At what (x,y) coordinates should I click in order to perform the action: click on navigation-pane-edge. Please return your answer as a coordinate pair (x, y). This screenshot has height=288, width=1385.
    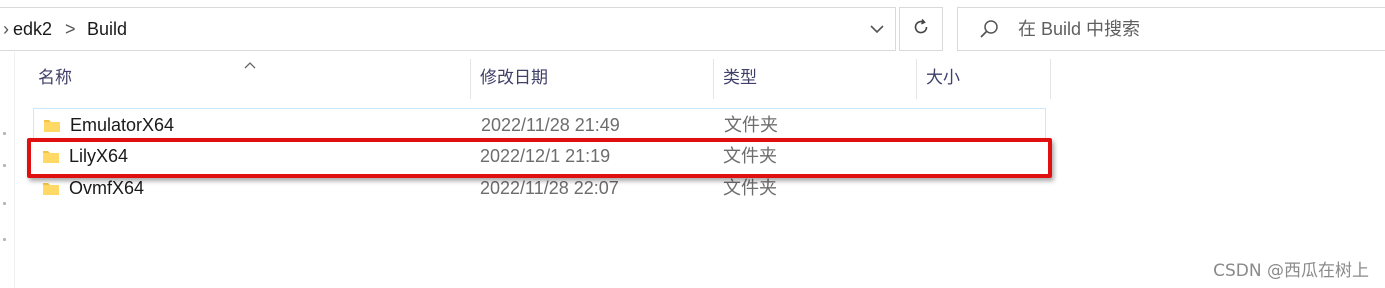
    Looking at the image, I should click on (7, 170).